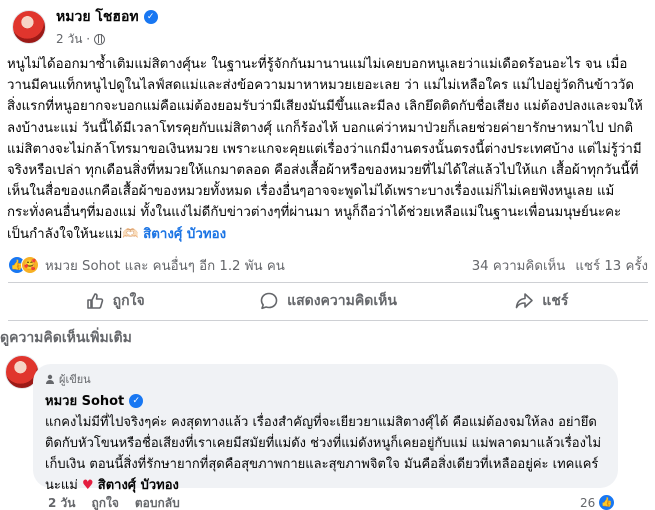  Describe the element at coordinates (269, 301) in the screenshot. I see `comment-icon` at that location.